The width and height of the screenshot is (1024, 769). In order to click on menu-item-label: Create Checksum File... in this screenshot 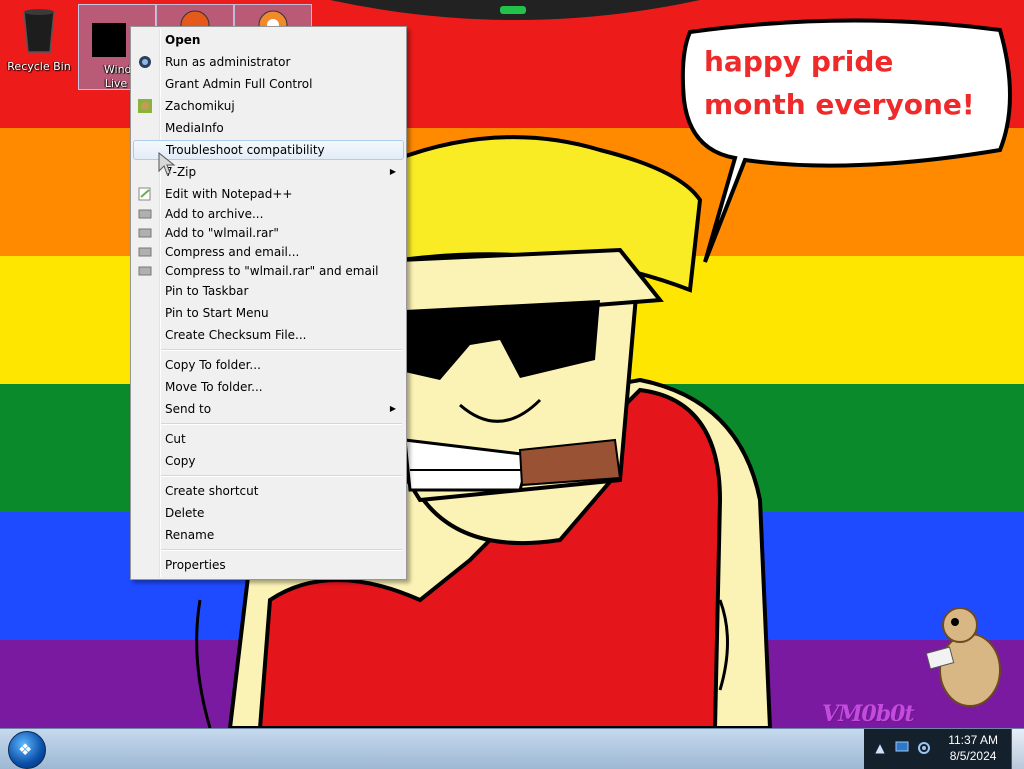, I will do `click(236, 335)`.